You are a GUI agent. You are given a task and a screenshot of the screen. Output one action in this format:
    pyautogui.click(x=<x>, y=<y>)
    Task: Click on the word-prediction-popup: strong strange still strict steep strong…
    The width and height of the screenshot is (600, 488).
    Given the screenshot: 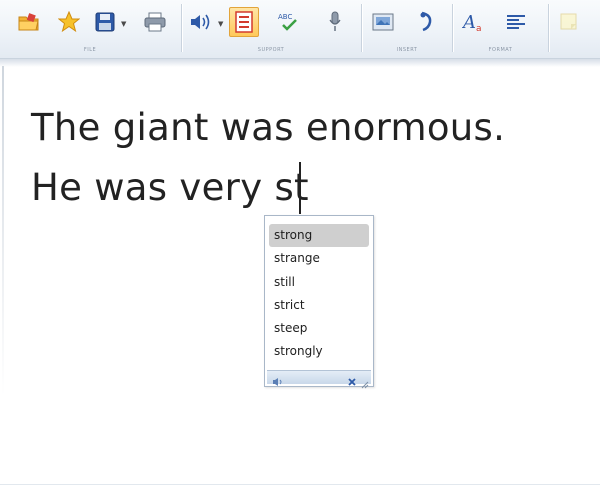 What is the action you would take?
    pyautogui.click(x=319, y=302)
    